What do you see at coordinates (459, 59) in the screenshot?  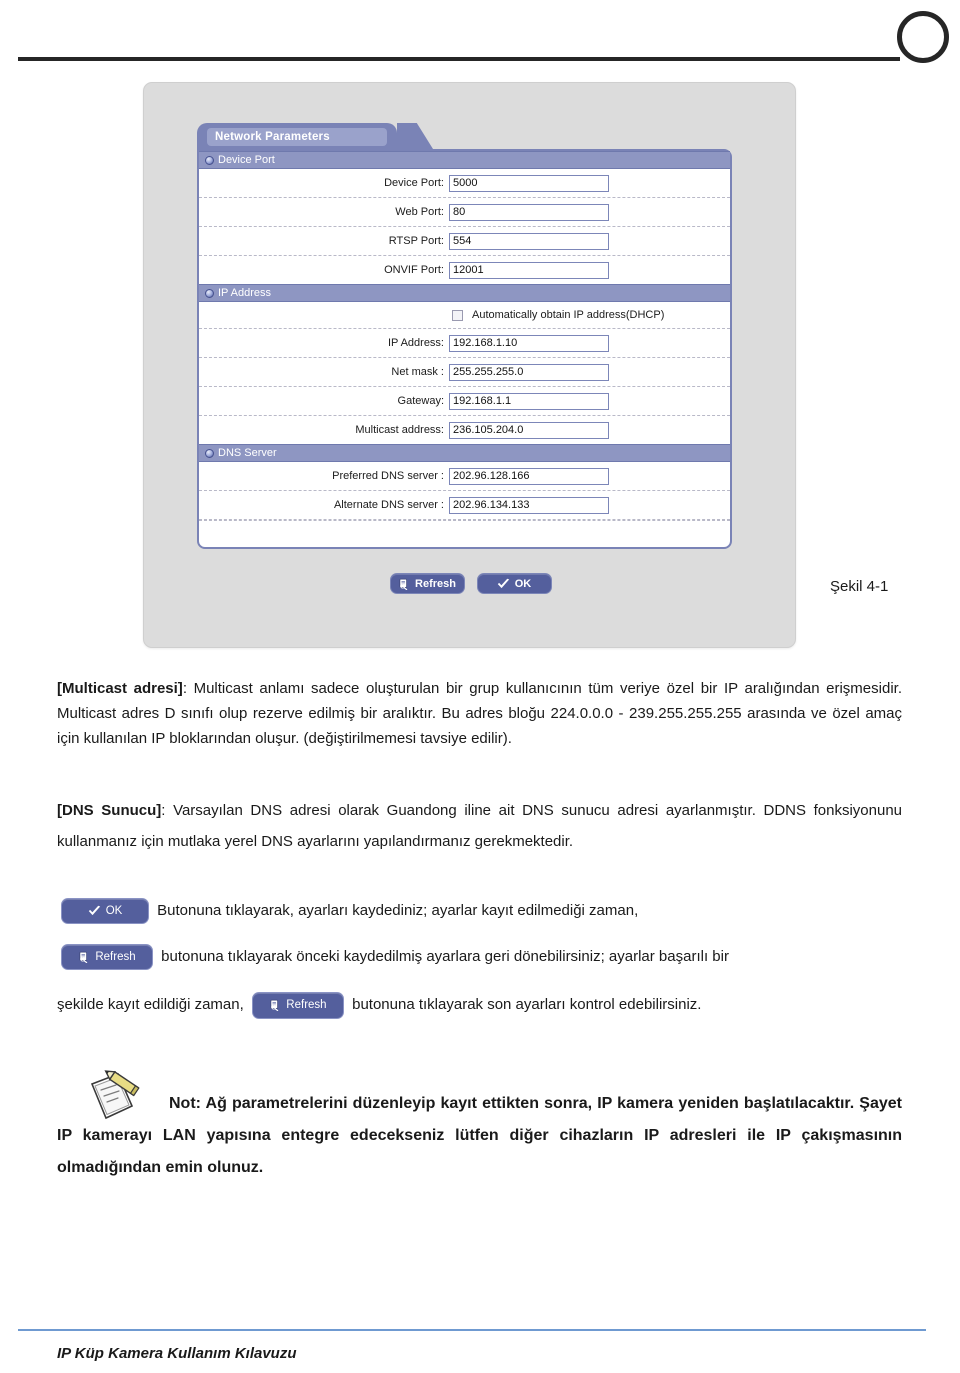 I see `header-divider` at bounding box center [459, 59].